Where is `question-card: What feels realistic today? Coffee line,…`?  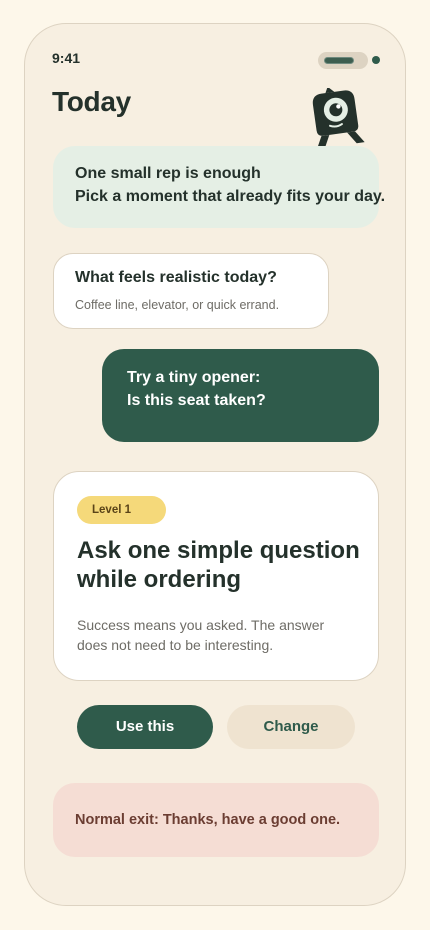
question-card: What feels realistic today? Coffee line,… is located at coordinates (191, 291).